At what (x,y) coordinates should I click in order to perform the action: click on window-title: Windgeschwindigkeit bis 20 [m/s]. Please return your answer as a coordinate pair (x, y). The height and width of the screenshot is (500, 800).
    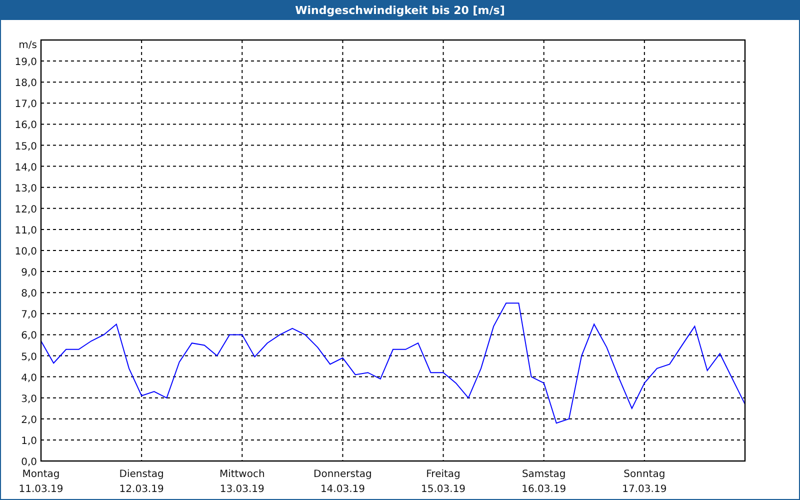
    Looking at the image, I should click on (400, 10).